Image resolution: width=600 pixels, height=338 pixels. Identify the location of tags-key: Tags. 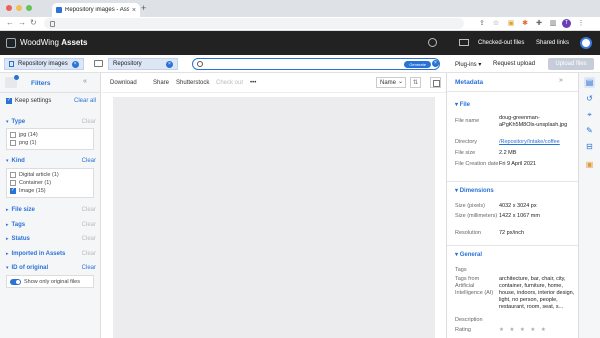
(461, 270).